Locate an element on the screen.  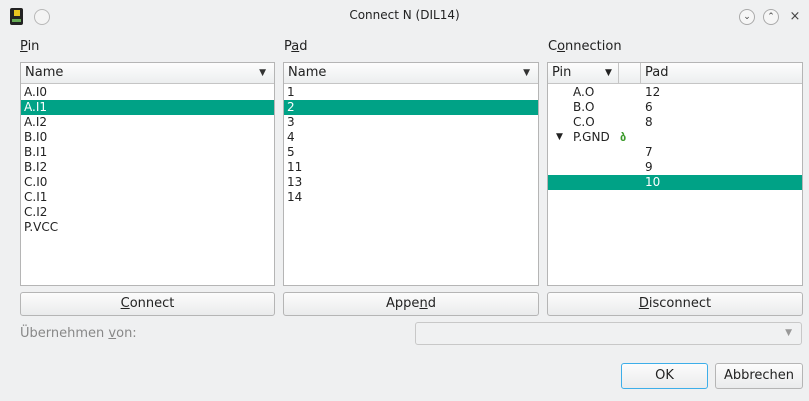
pad-list-item: 1 is located at coordinates (411, 92).